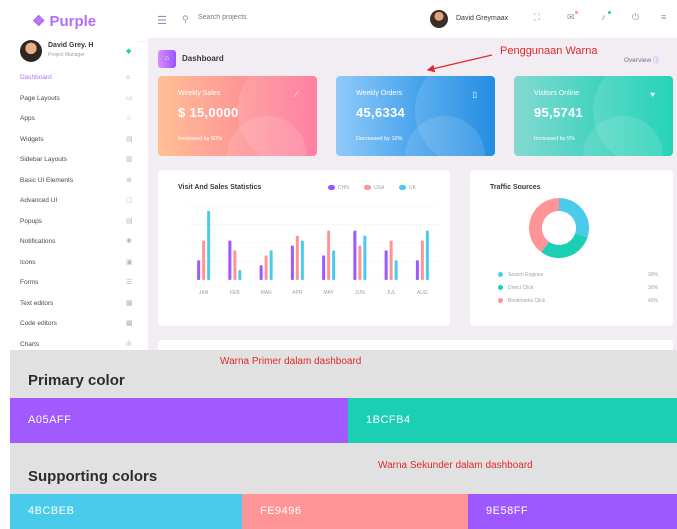 The height and width of the screenshot is (529, 677). What do you see at coordinates (93, 476) in the screenshot?
I see `supporting-colors-heading: Supporting colors` at bounding box center [93, 476].